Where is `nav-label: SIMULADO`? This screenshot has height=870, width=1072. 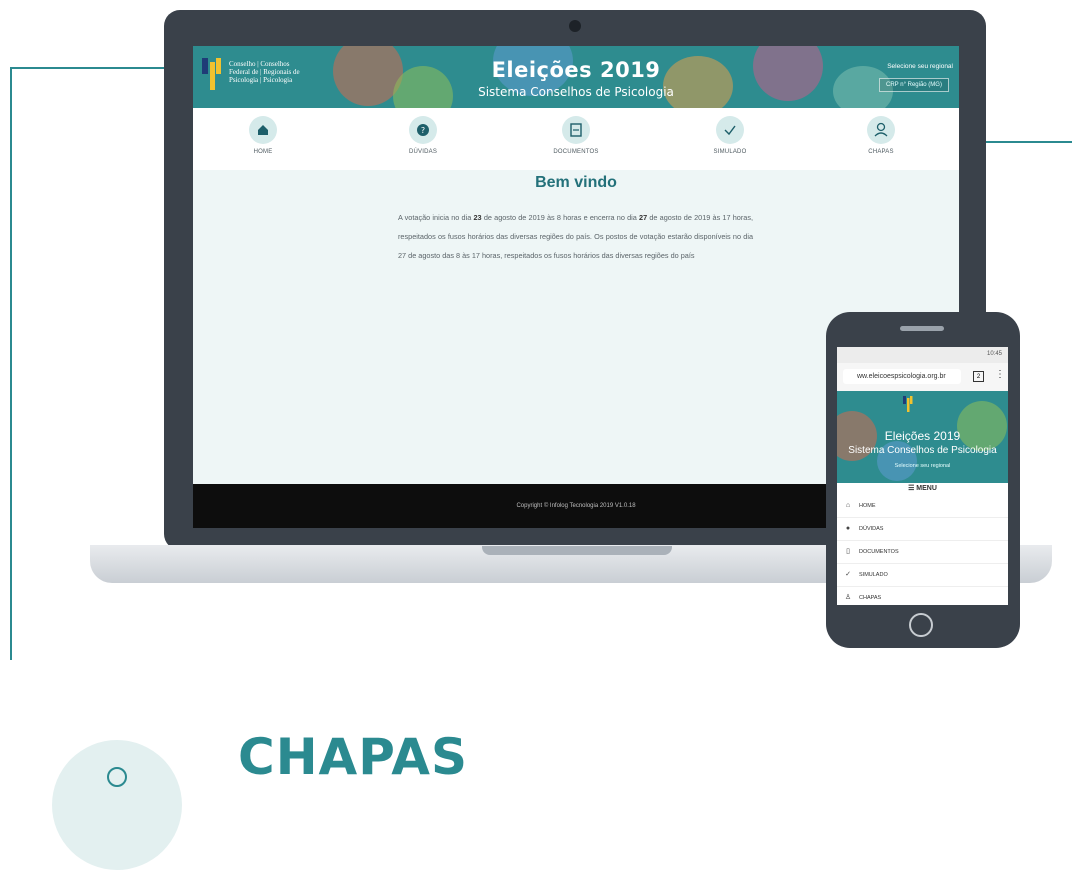 nav-label: SIMULADO is located at coordinates (730, 152).